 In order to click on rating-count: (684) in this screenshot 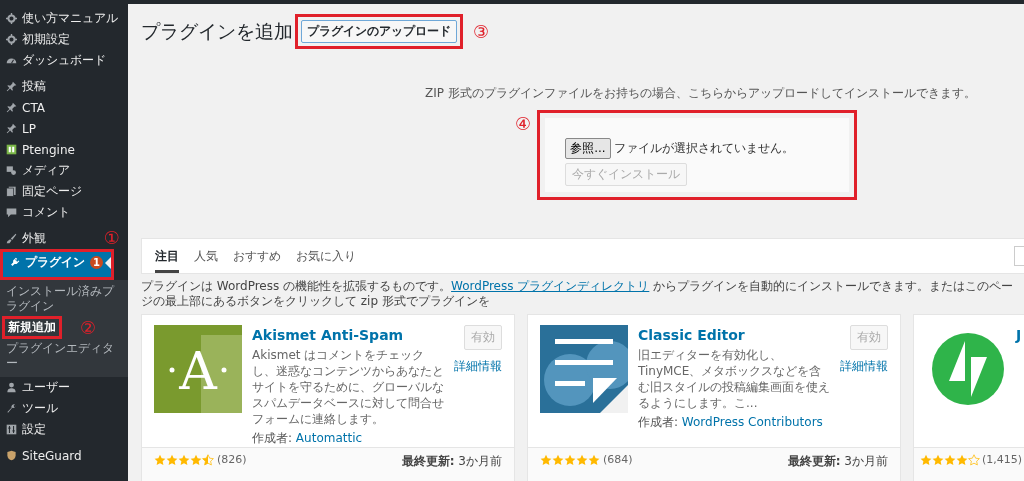, I will do `click(618, 459)`.